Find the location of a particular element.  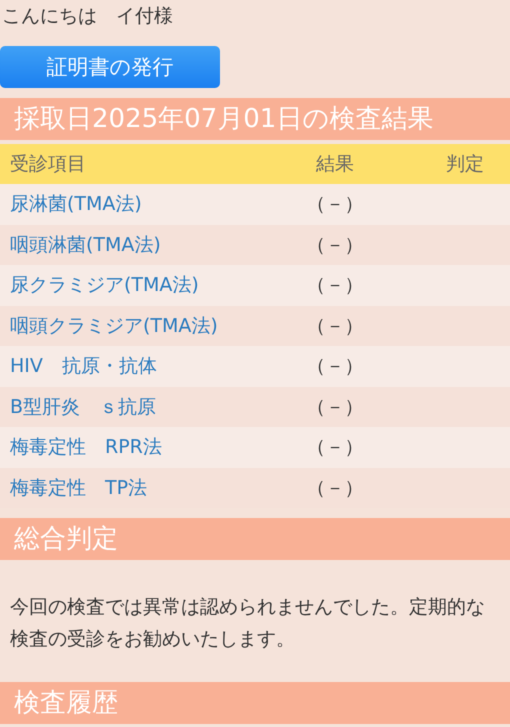

column-header: 判定 is located at coordinates (465, 164).